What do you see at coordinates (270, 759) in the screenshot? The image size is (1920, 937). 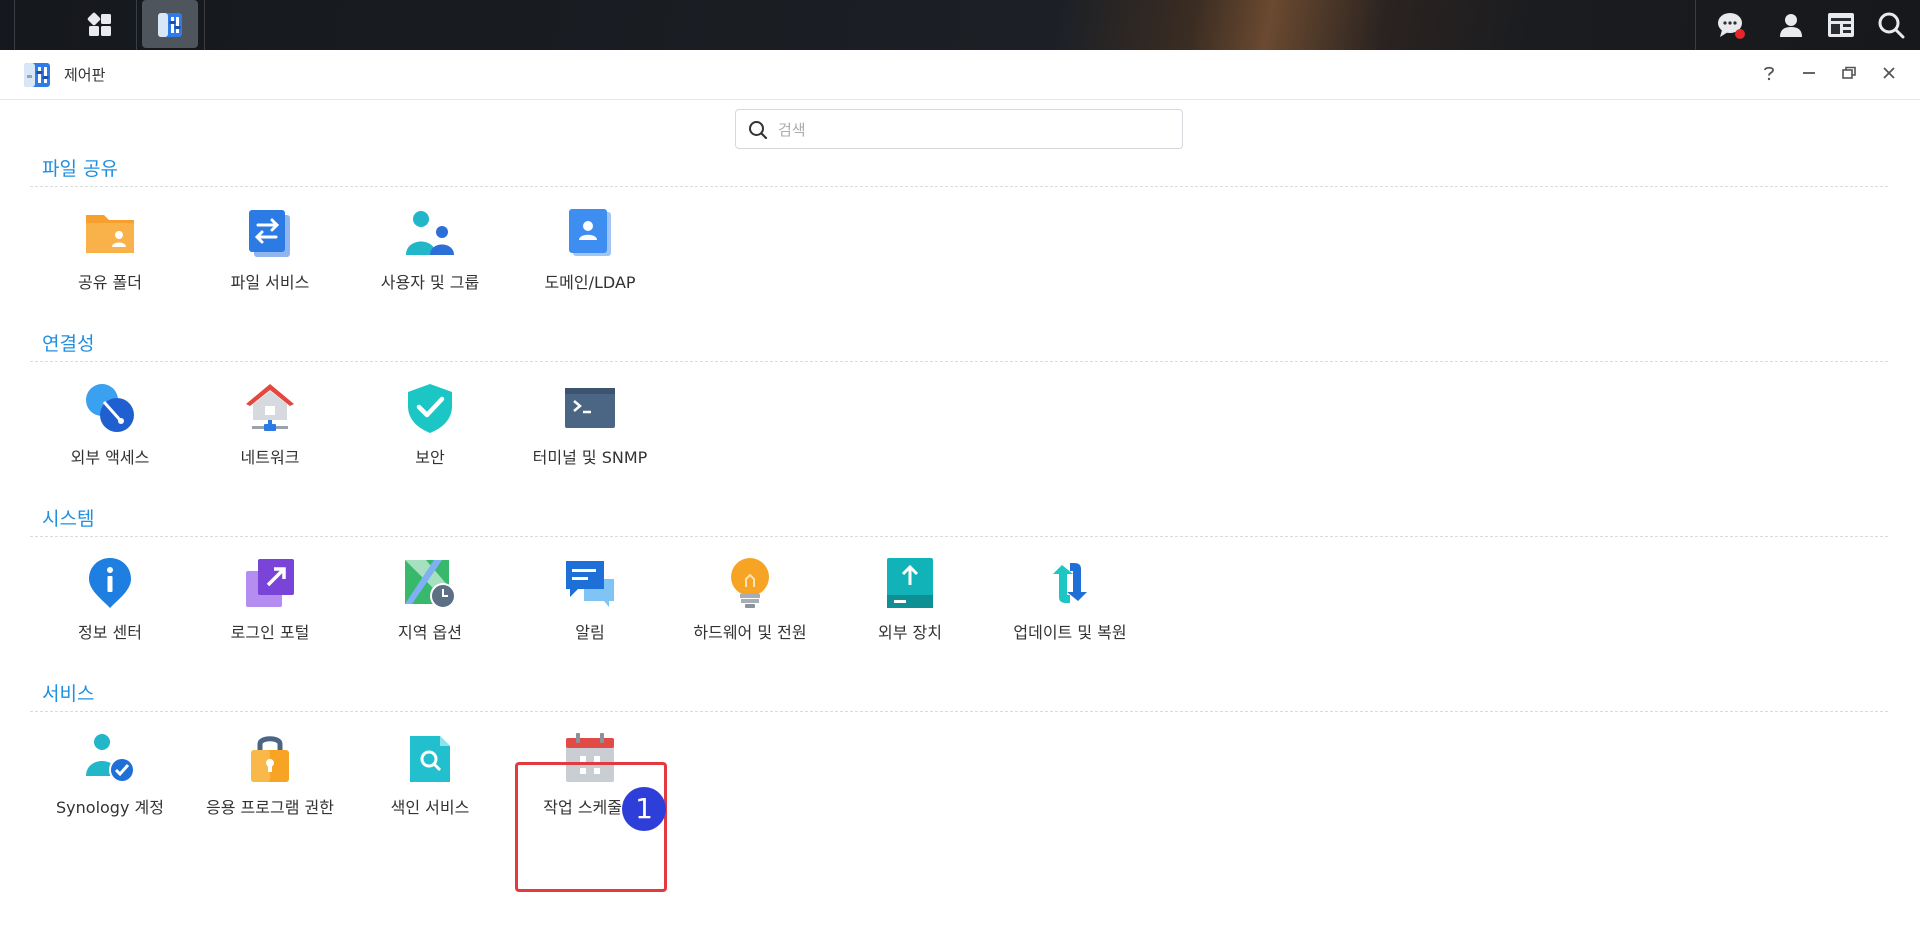 I see `app-privileges-icon` at bounding box center [270, 759].